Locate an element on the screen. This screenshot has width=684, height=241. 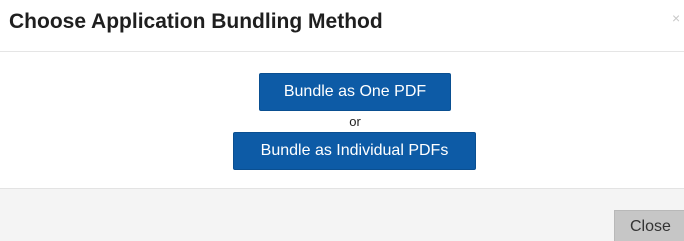
dialog-title: Choose Application Bundling Method is located at coordinates (196, 21).